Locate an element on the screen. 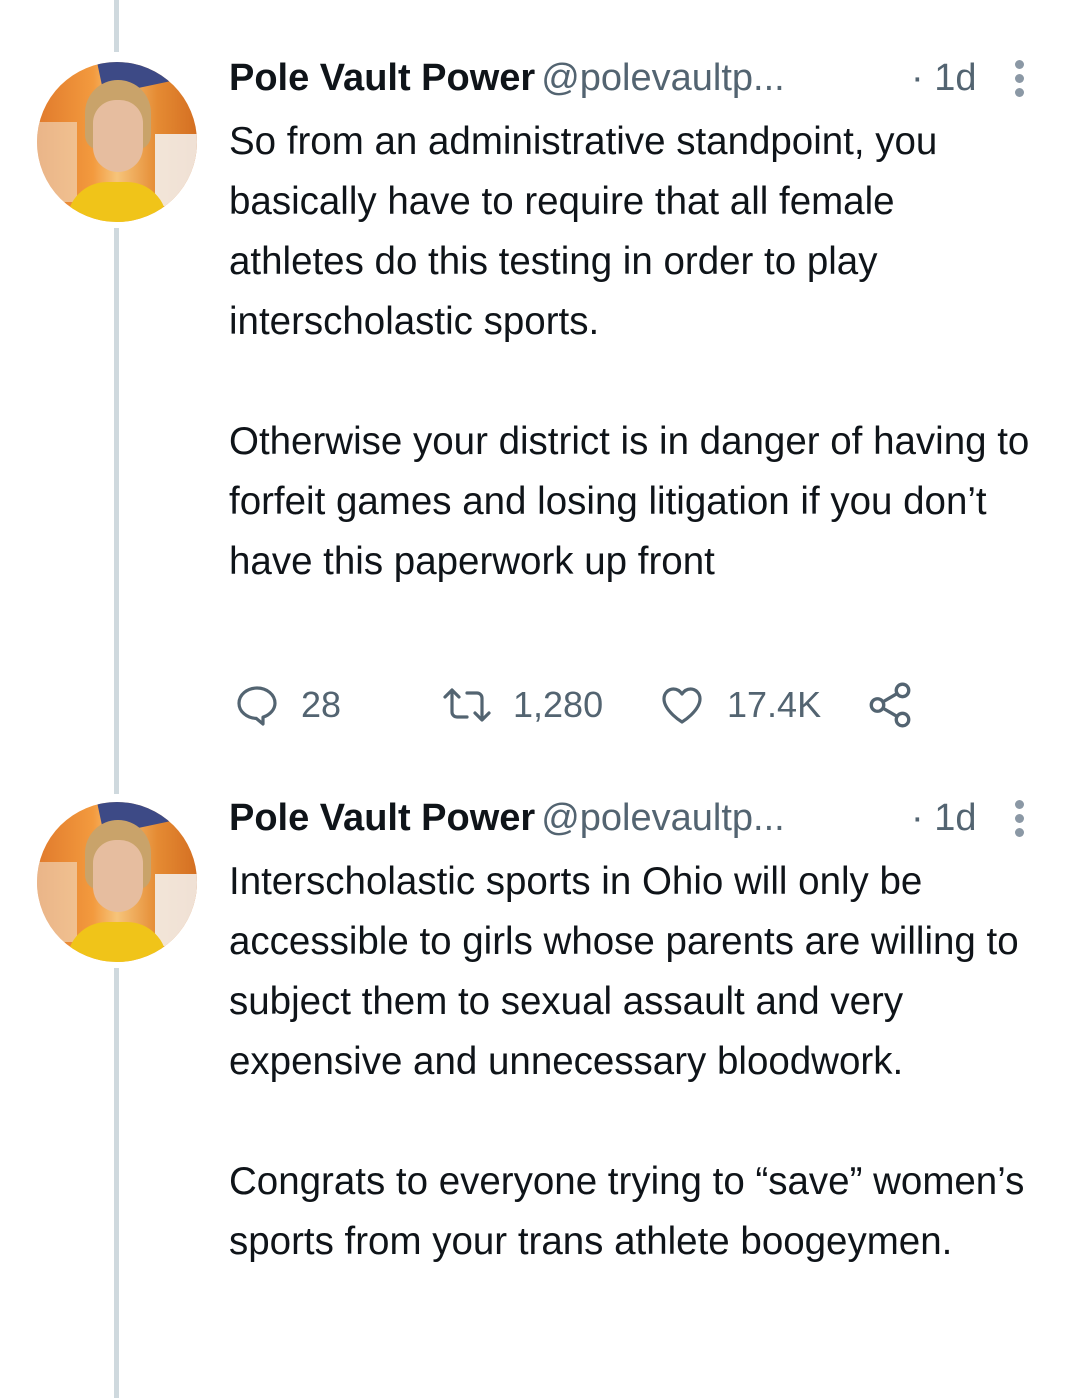 The width and height of the screenshot is (1080, 1398). like-count: 17.4K is located at coordinates (774, 704).